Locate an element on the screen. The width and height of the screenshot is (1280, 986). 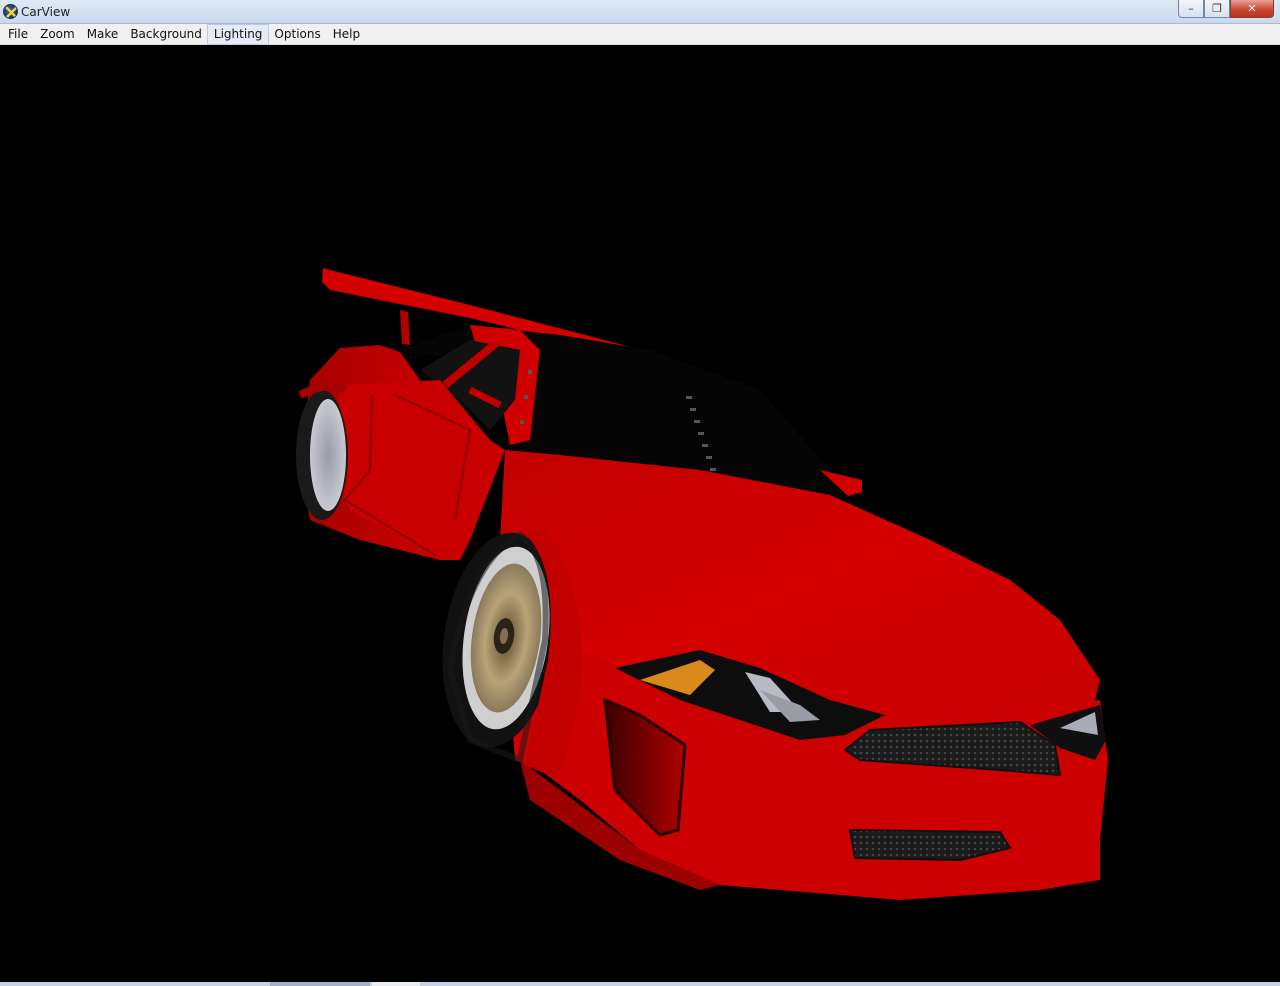
menu-background: Background is located at coordinates (166, 34).